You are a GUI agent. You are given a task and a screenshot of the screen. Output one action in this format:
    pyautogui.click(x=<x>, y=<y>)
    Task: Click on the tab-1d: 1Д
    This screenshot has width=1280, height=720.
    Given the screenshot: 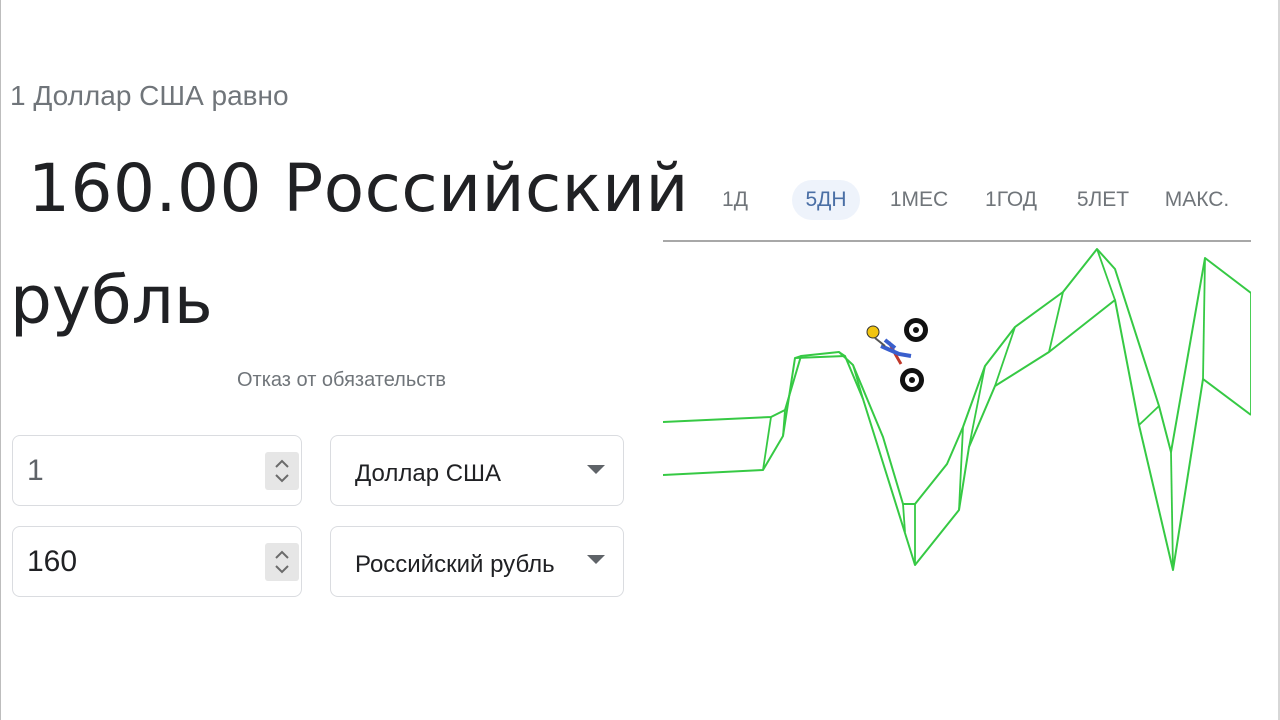 What is the action you would take?
    pyautogui.click(x=735, y=200)
    